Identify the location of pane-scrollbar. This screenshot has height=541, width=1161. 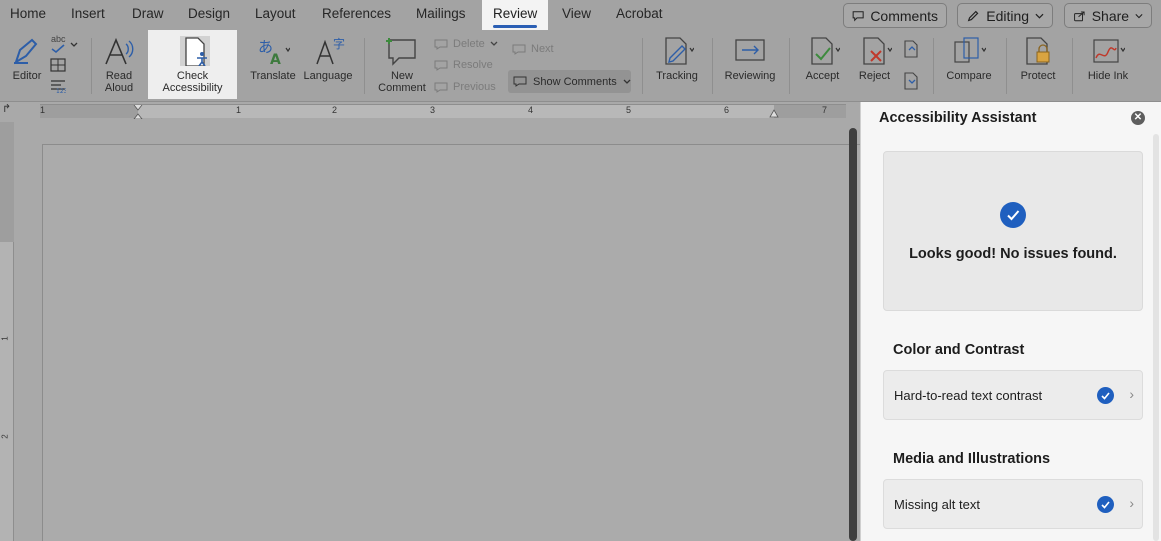
(1156, 337).